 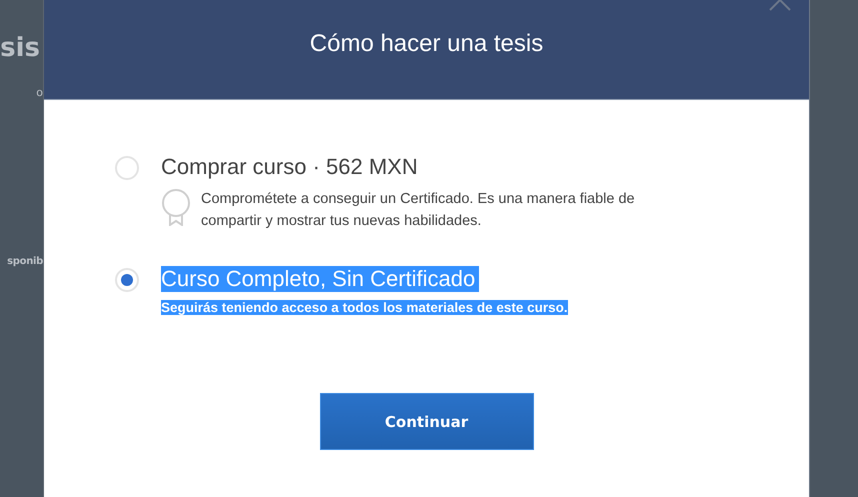 I want to click on option-label: Comprar curso · 562 MXN, so click(x=291, y=167).